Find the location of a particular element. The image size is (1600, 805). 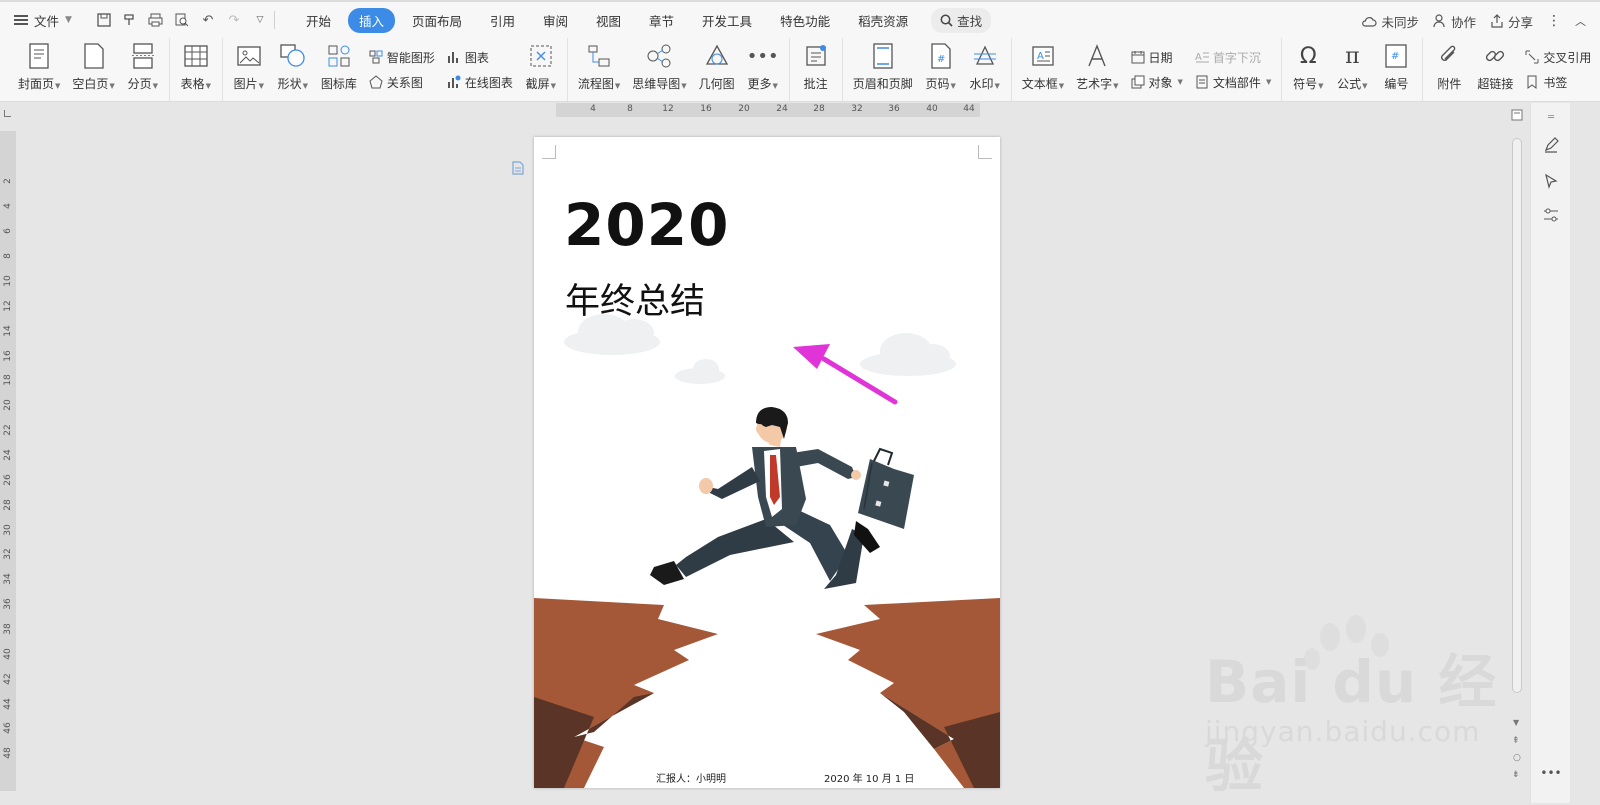

page-number-button: # 页码▼ is located at coordinates (941, 69).